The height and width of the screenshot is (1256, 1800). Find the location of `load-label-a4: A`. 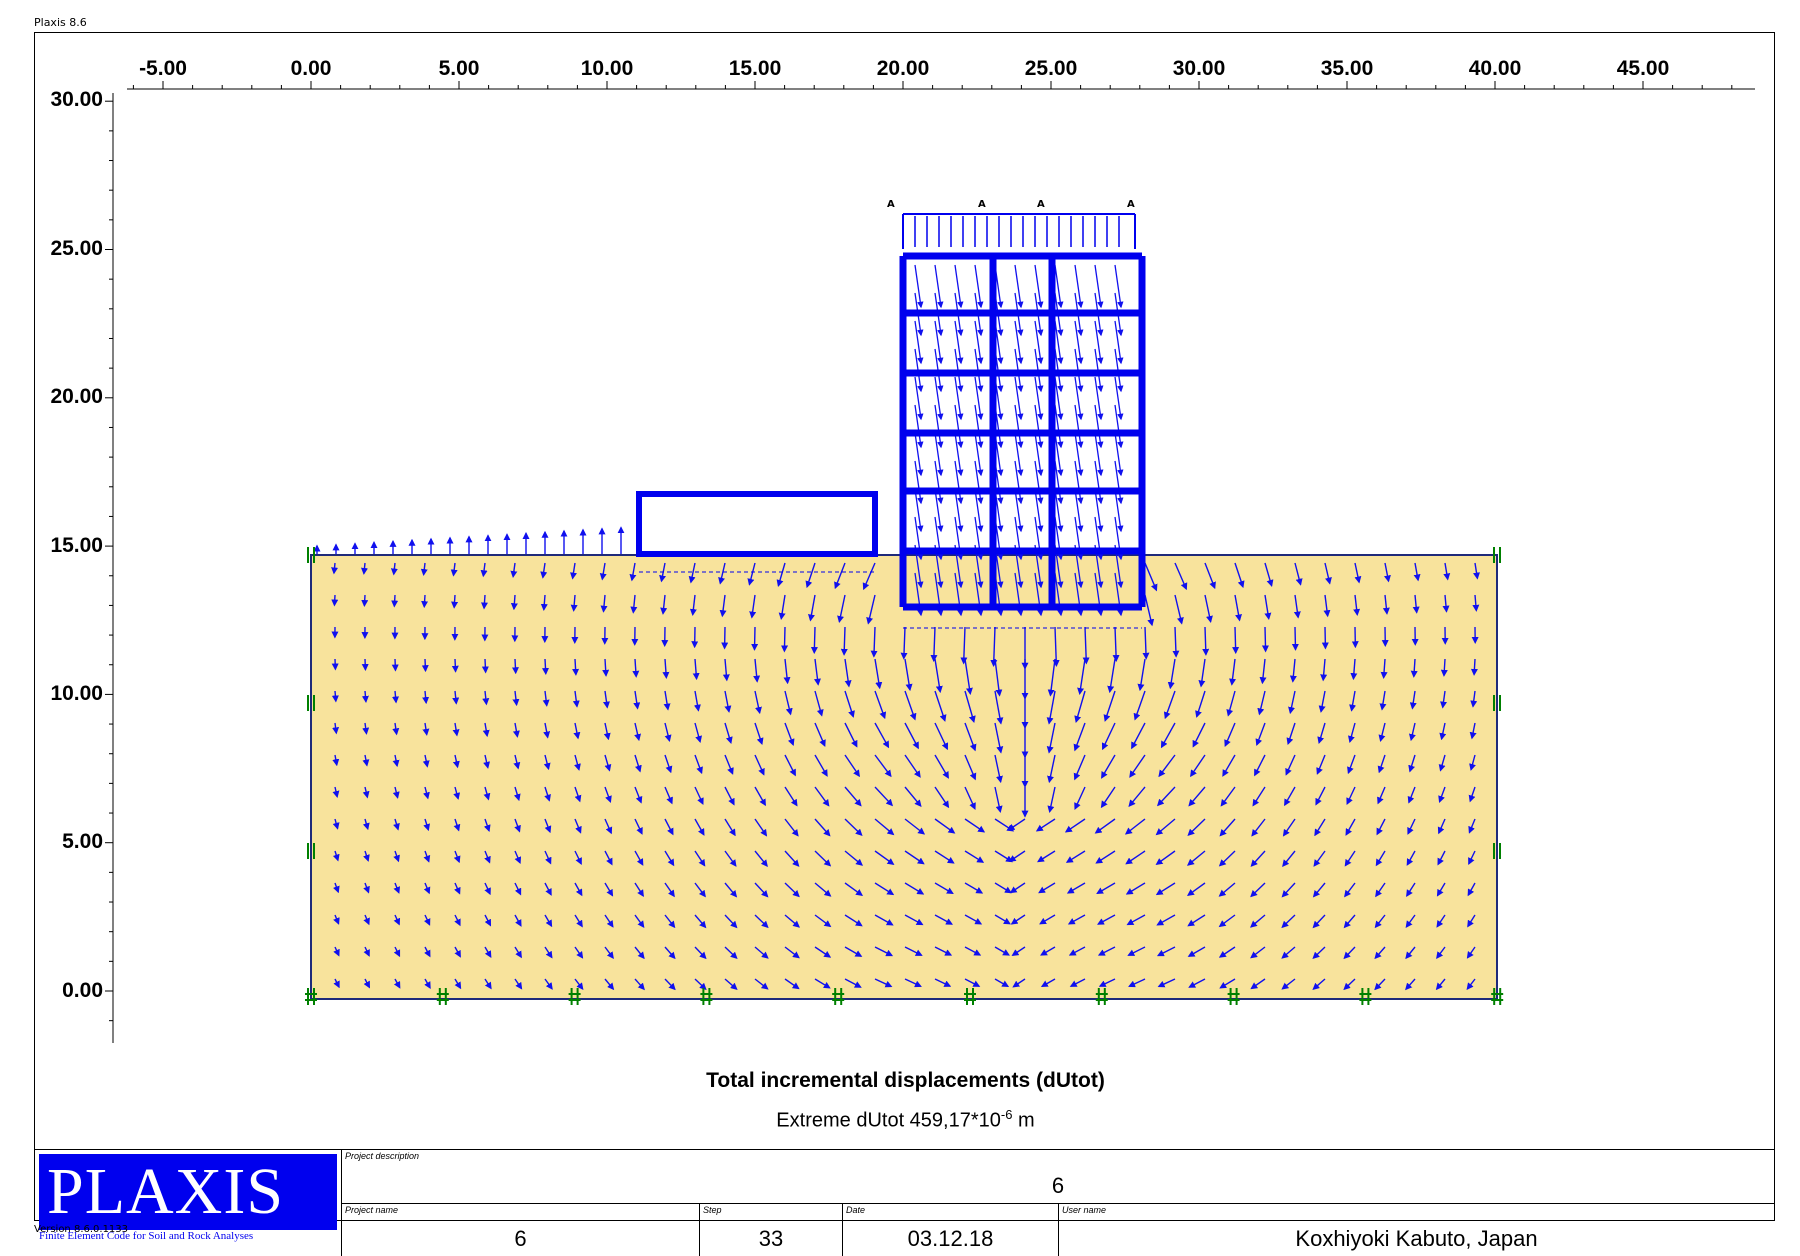

load-label-a4: A is located at coordinates (1131, 204).